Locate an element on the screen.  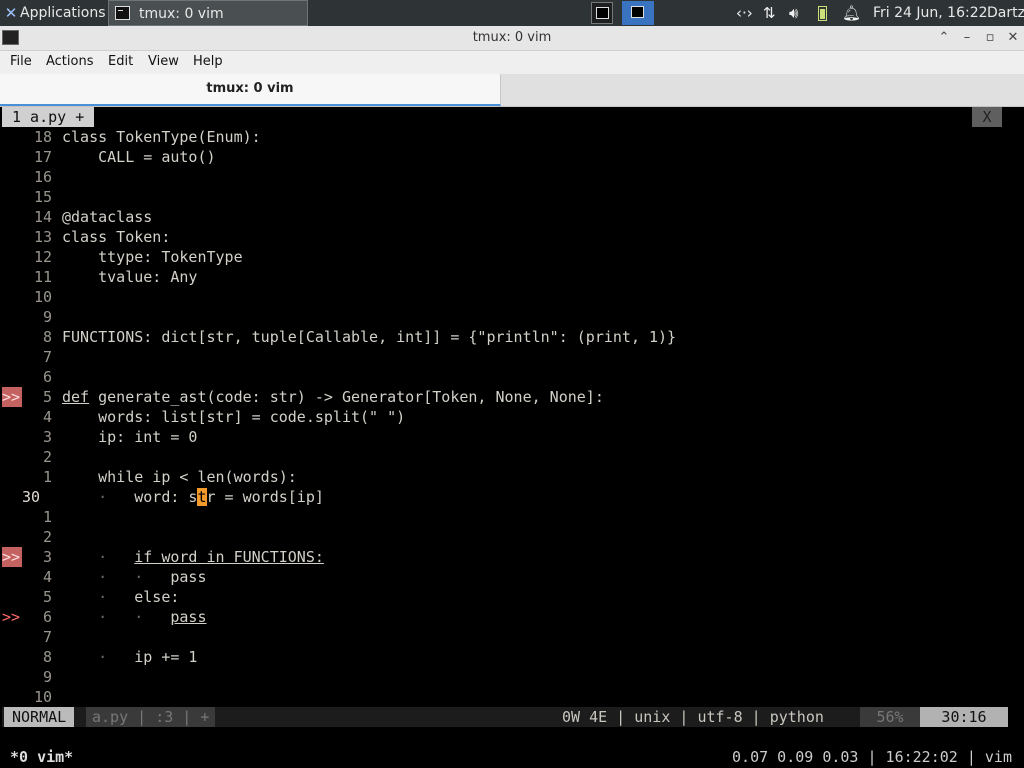
vim-cursor-position: 30:16 is located at coordinates (964, 717).